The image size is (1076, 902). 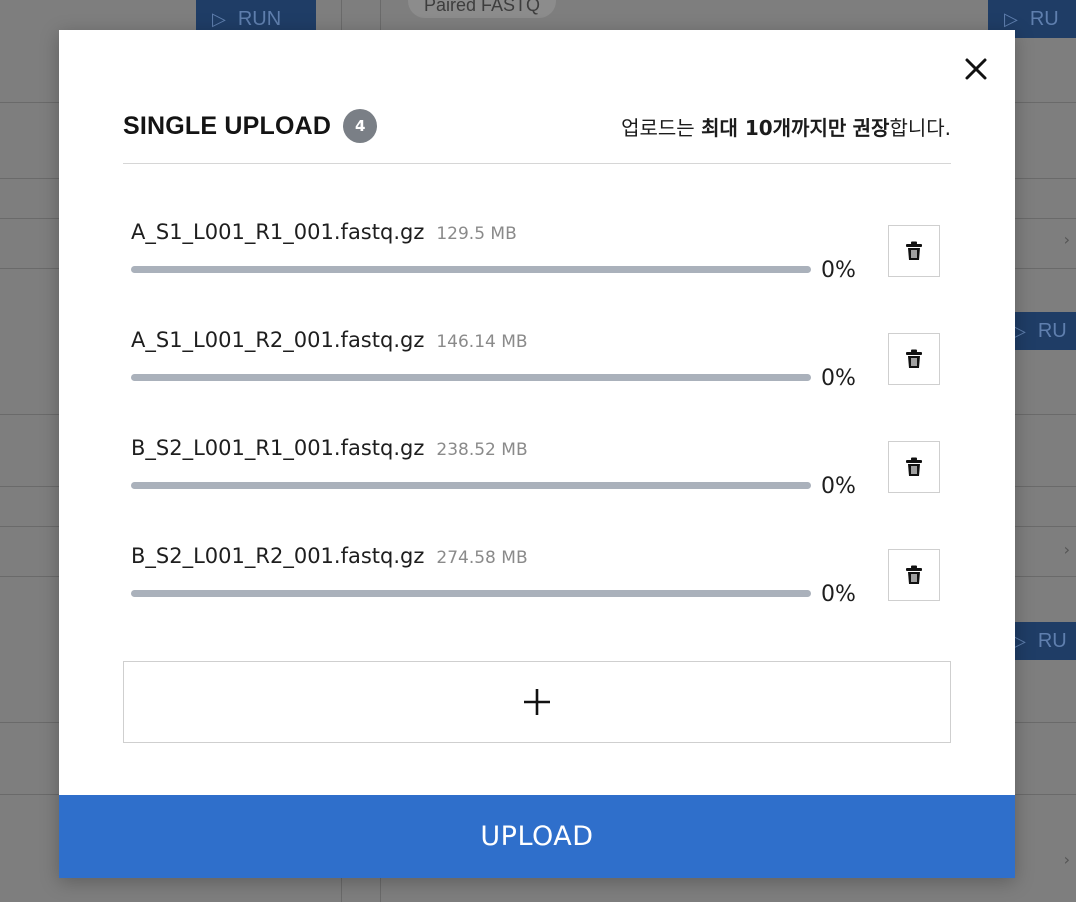 What do you see at coordinates (278, 448) in the screenshot?
I see `file-name: B_S2_L001_R1_001.fastq.gz` at bounding box center [278, 448].